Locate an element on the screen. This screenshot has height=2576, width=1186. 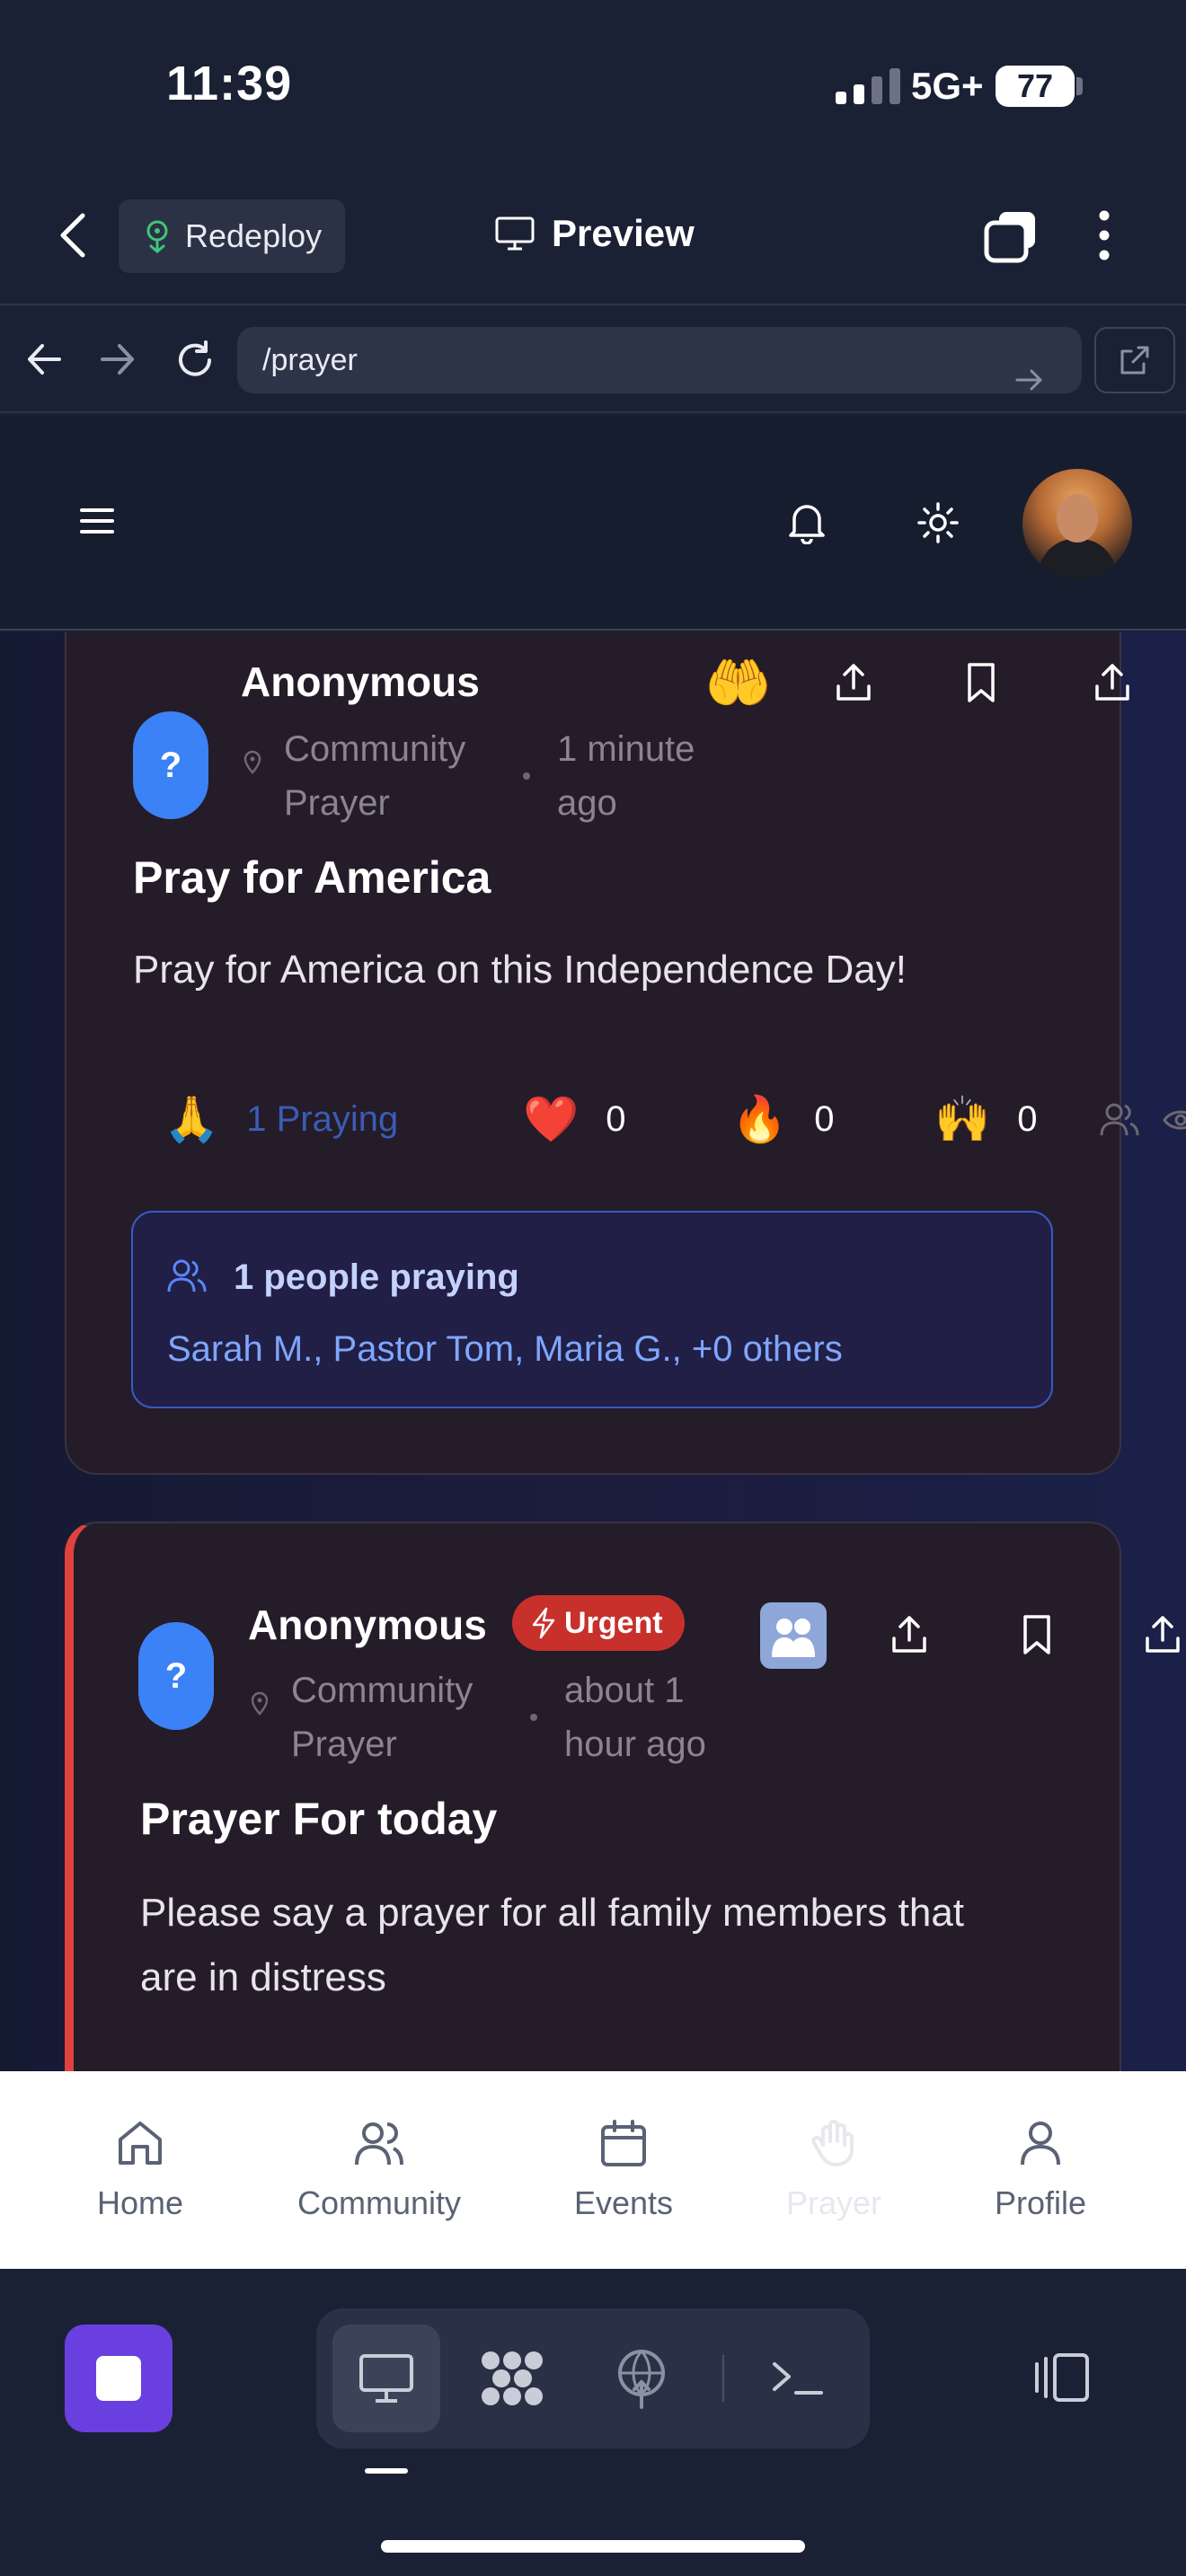
network-type: 5G+ is located at coordinates (947, 86).